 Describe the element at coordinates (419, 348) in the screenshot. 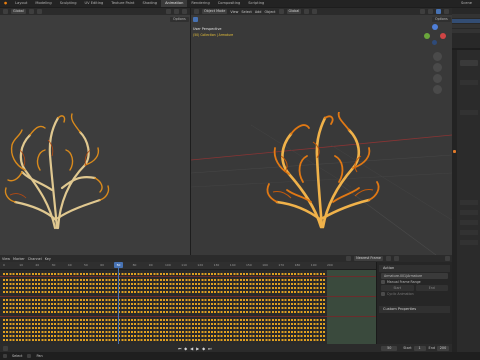

I see `start-frame-field: 1` at that location.